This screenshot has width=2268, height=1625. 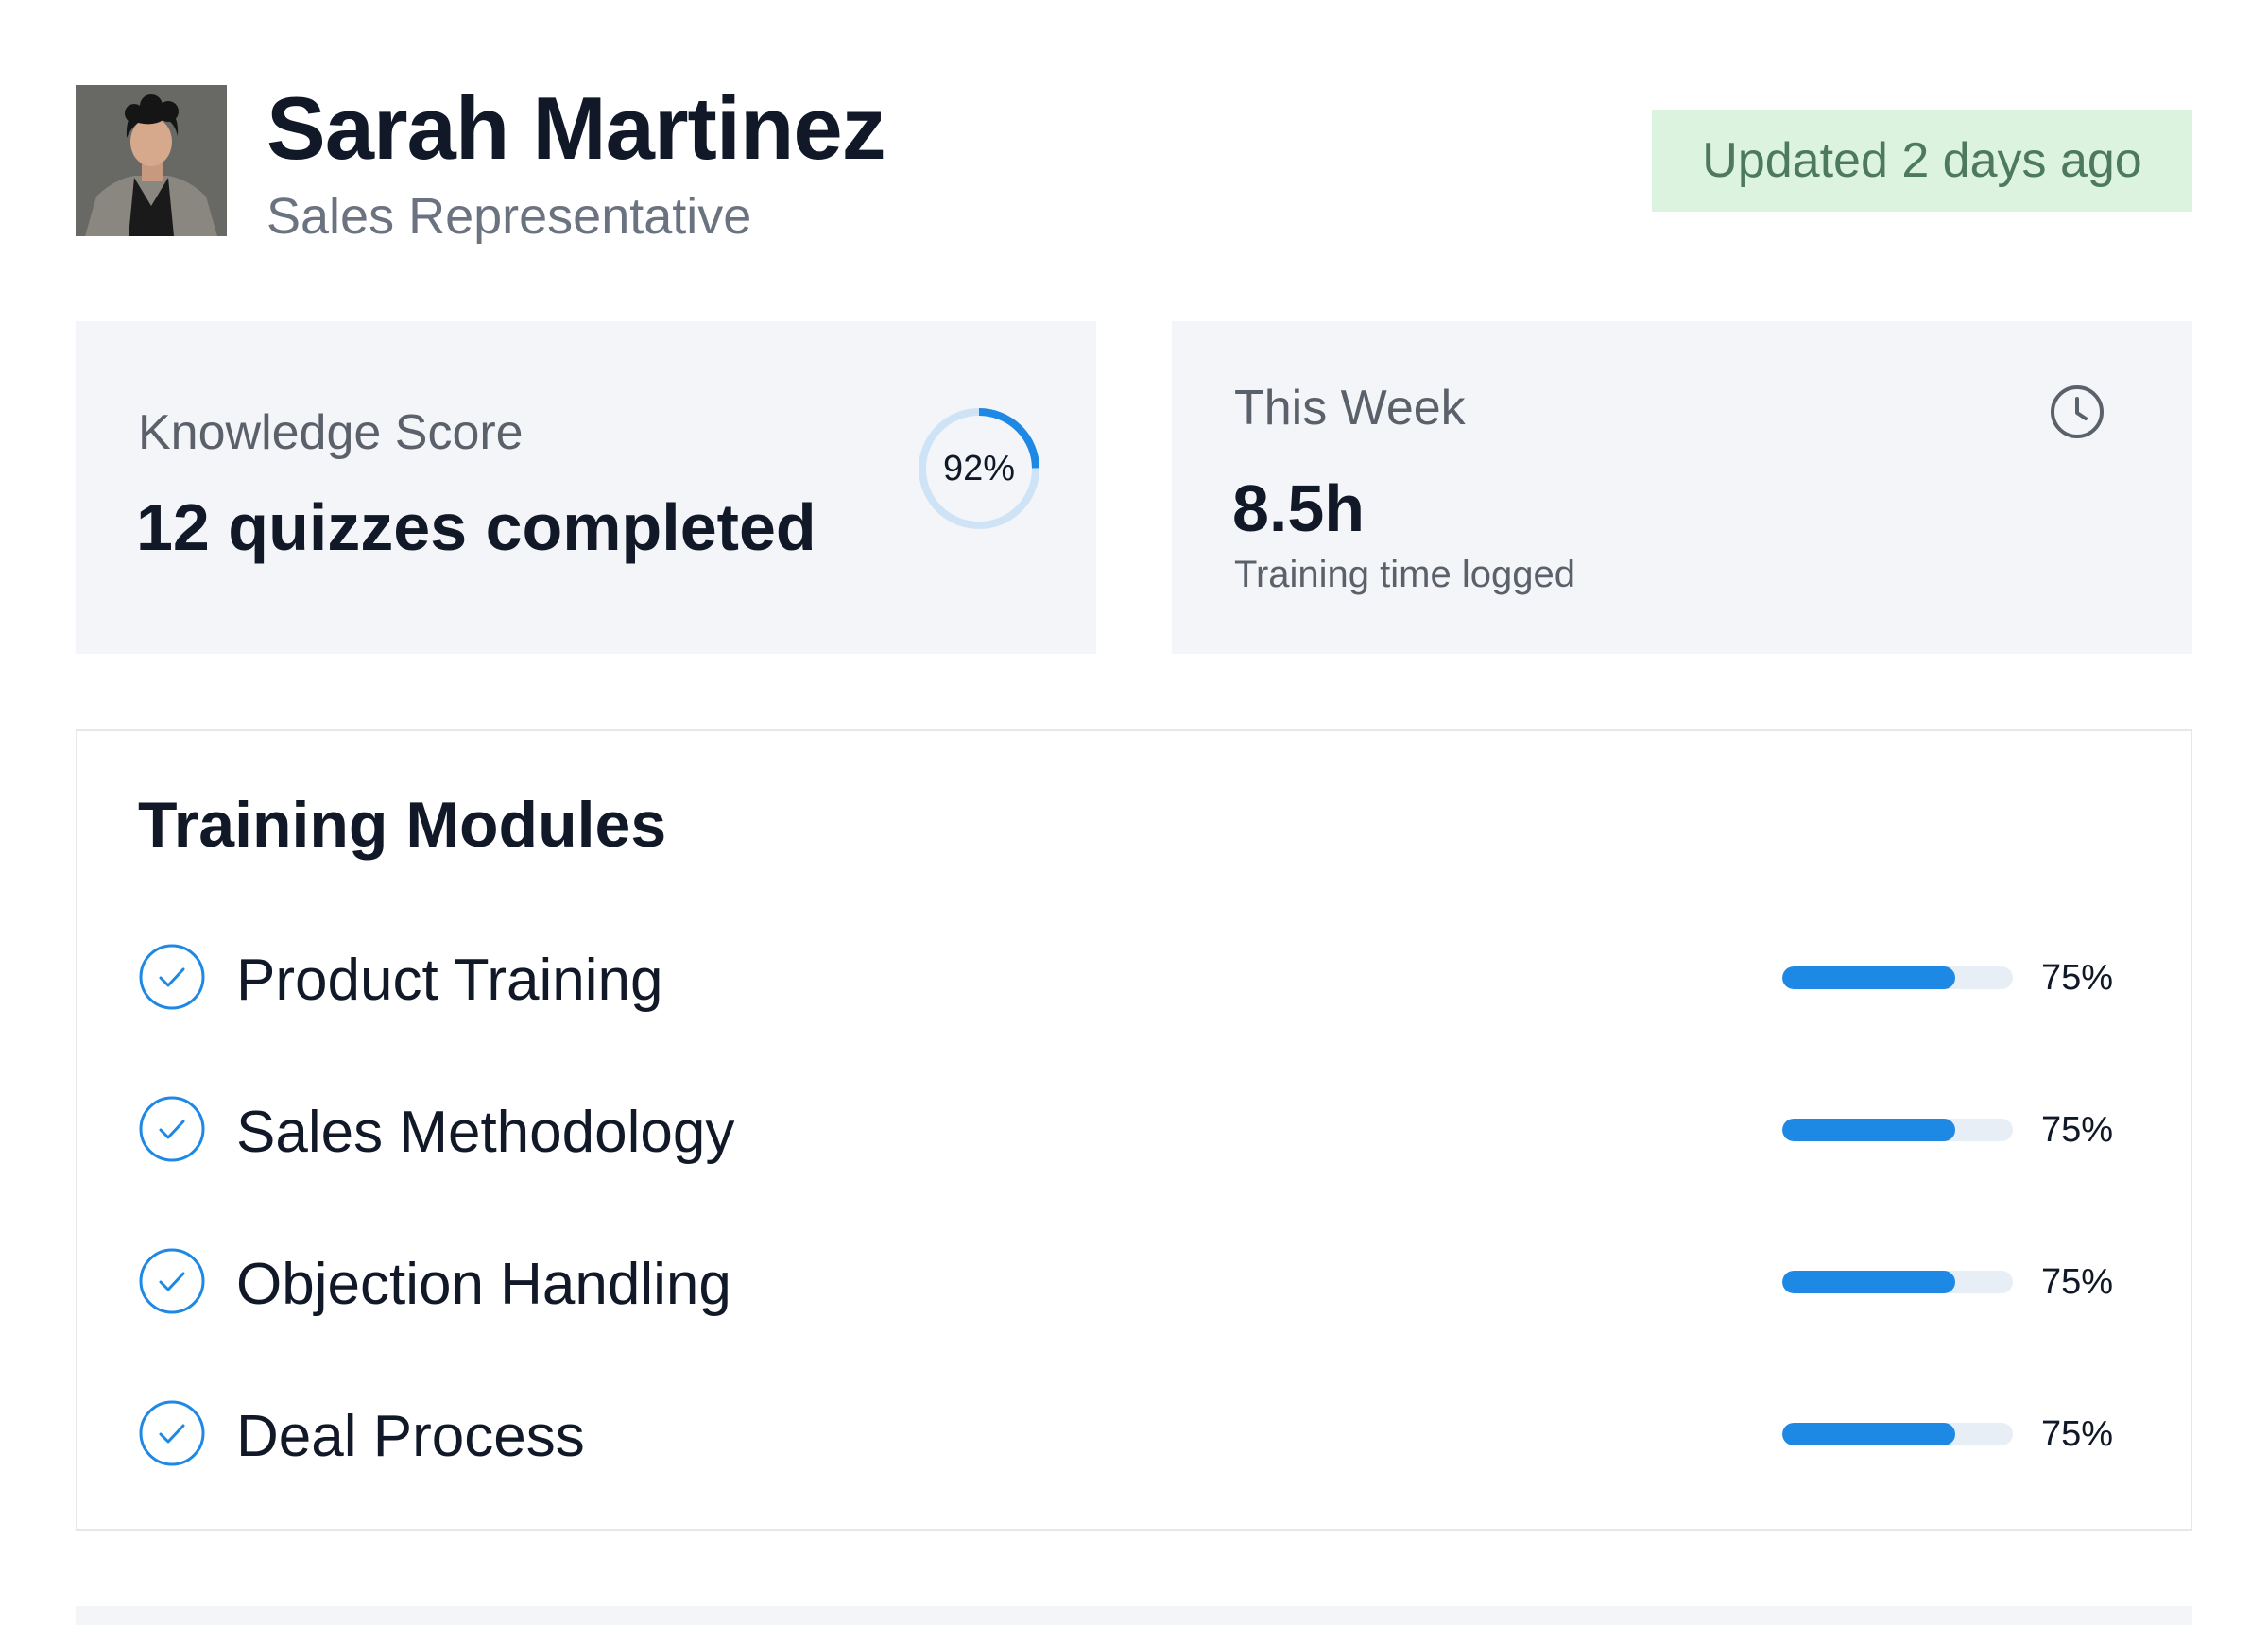 What do you see at coordinates (2077, 412) in the screenshot?
I see `clock-icon` at bounding box center [2077, 412].